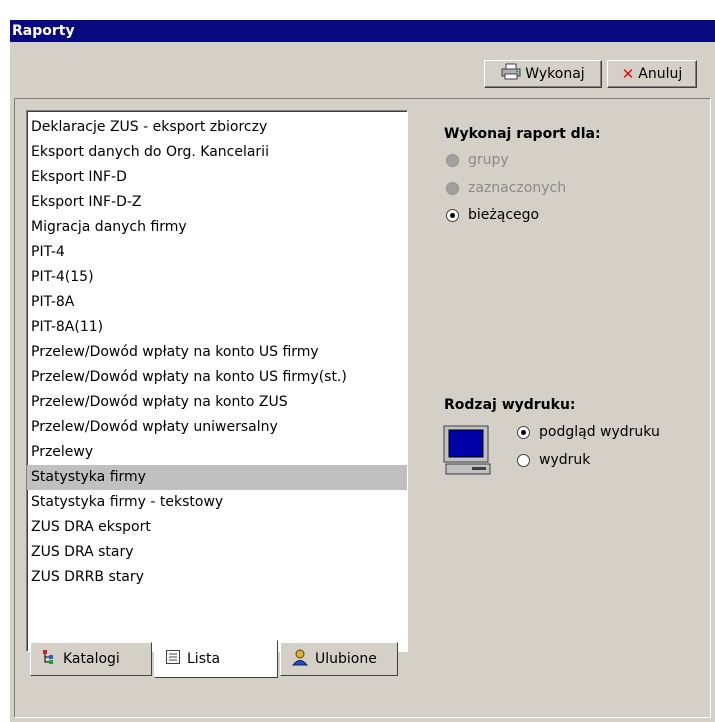  I want to click on radio-label: zaznaczonych, so click(517, 188).